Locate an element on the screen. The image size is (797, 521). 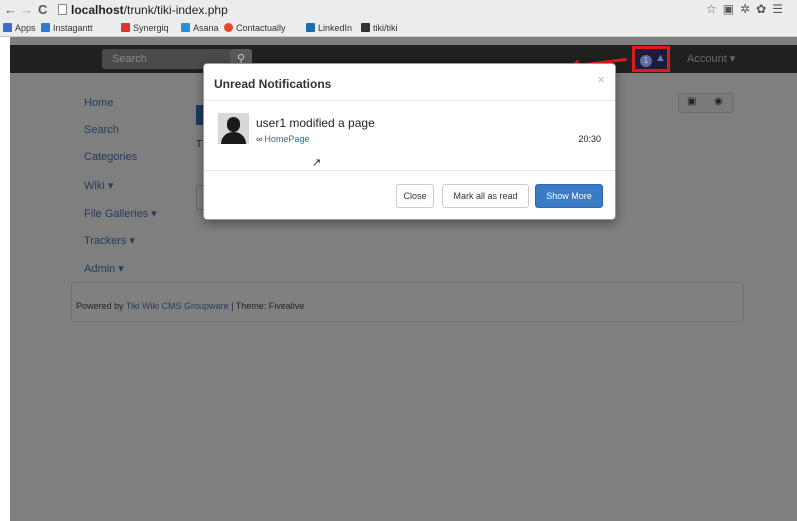
contactually-icon is located at coordinates (228, 27).